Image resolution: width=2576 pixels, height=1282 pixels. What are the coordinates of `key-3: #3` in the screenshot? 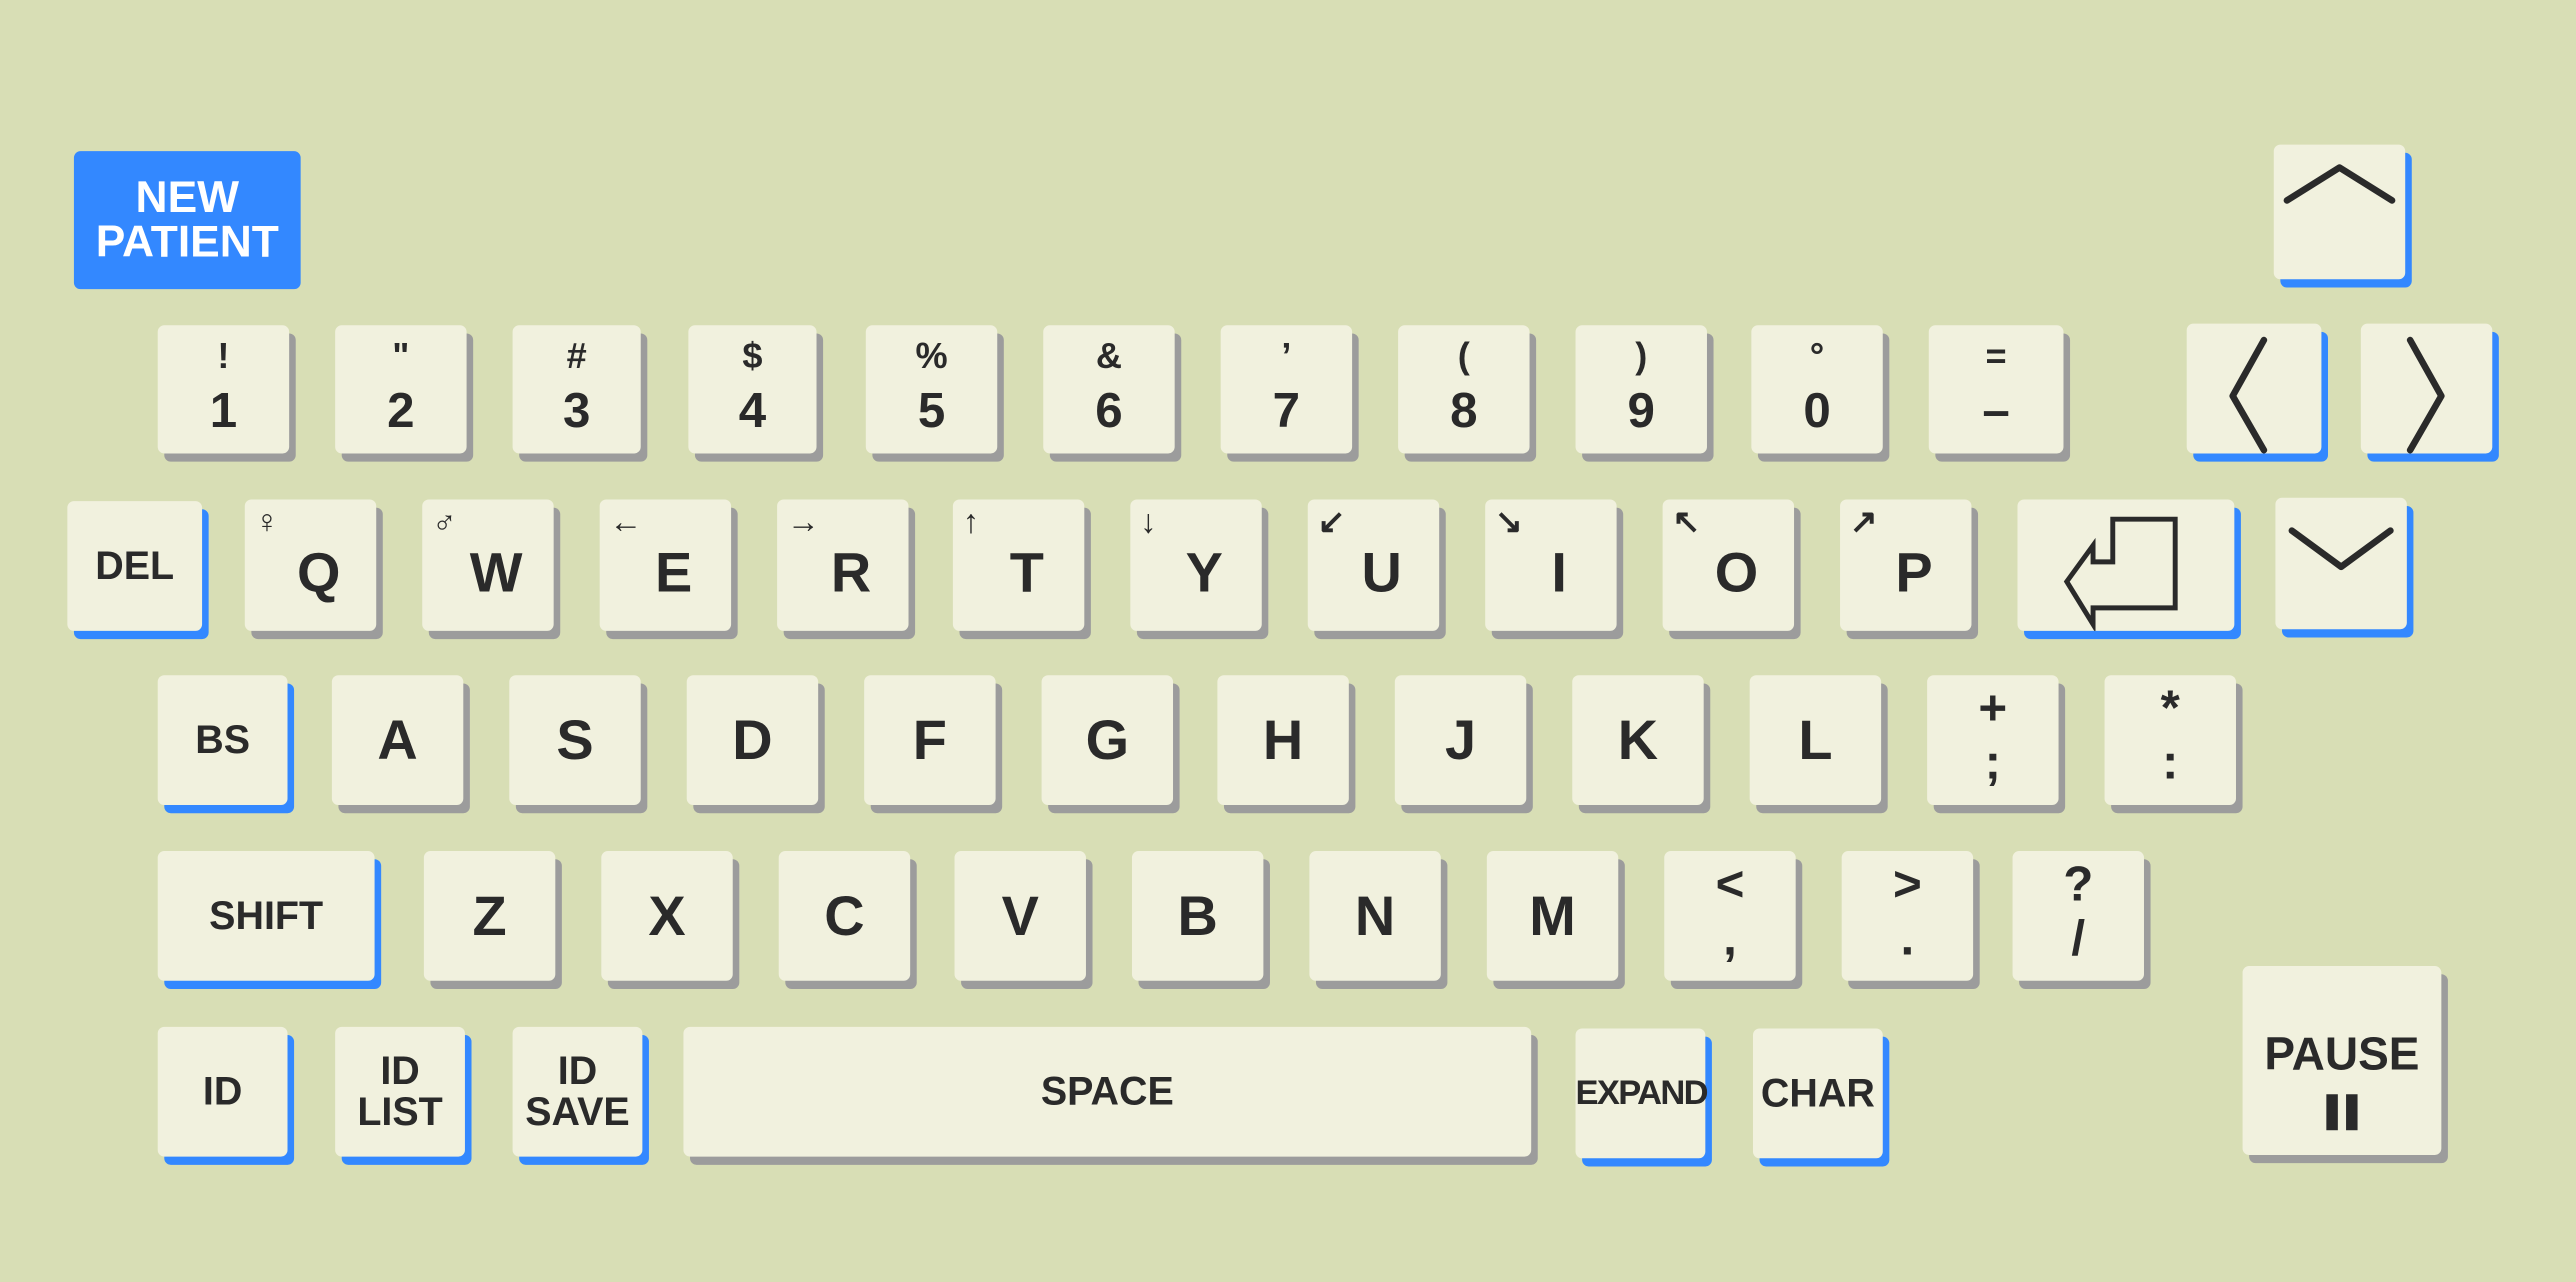 It's located at (576, 389).